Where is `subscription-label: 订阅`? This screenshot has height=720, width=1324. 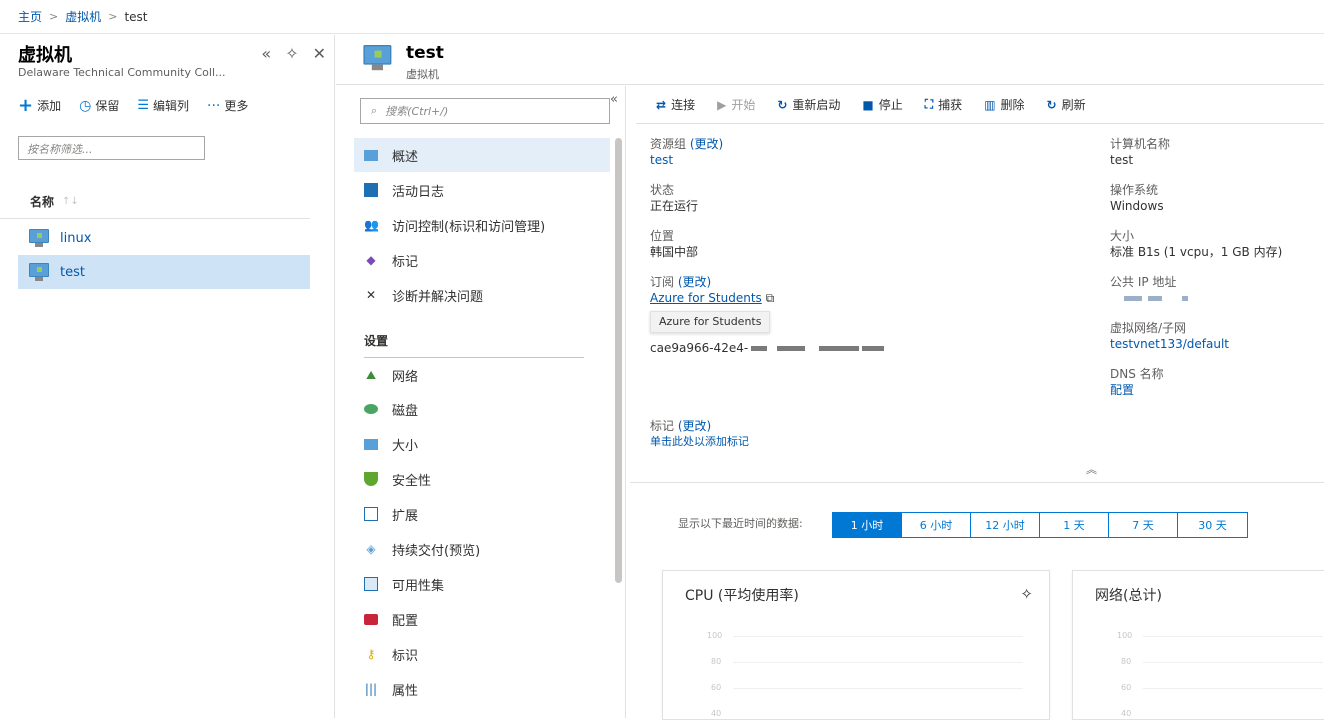
subscription-label: 订阅 is located at coordinates (662, 282).